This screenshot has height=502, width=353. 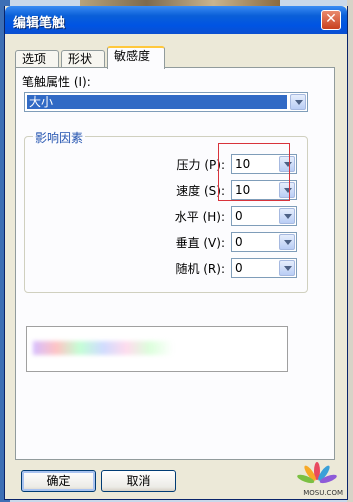 I want to click on random-label: 随机 (R):, so click(x=200, y=269).